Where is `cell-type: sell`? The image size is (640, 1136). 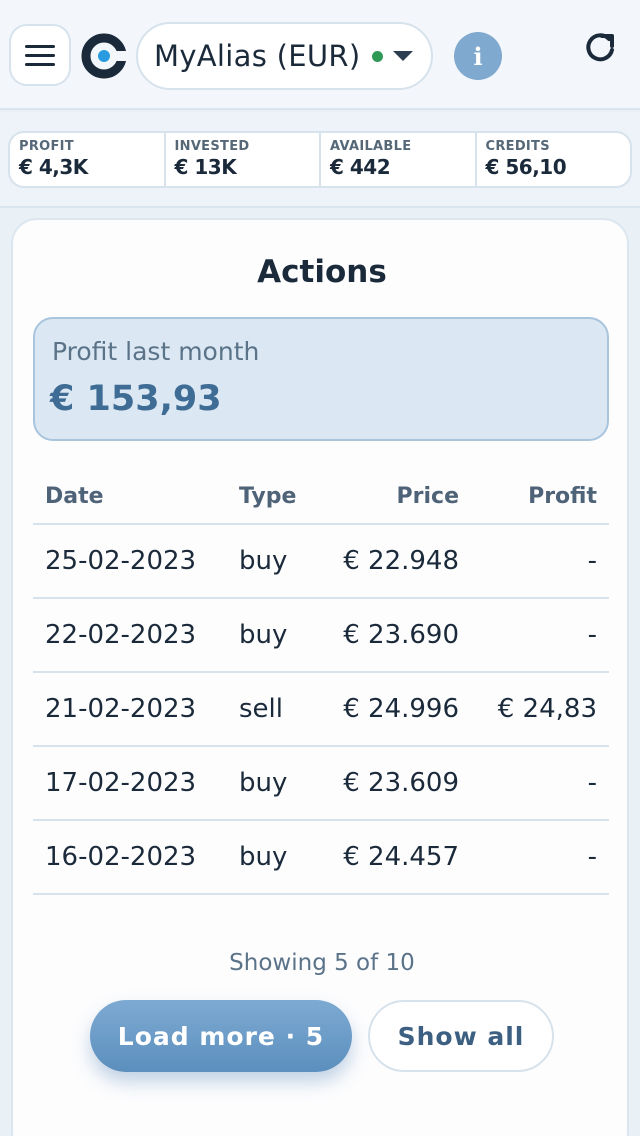 cell-type: sell is located at coordinates (271, 709).